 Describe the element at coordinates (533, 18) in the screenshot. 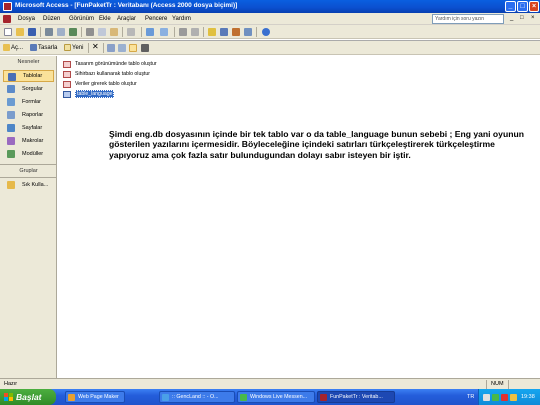

I see `mdi-close-button: ×` at that location.